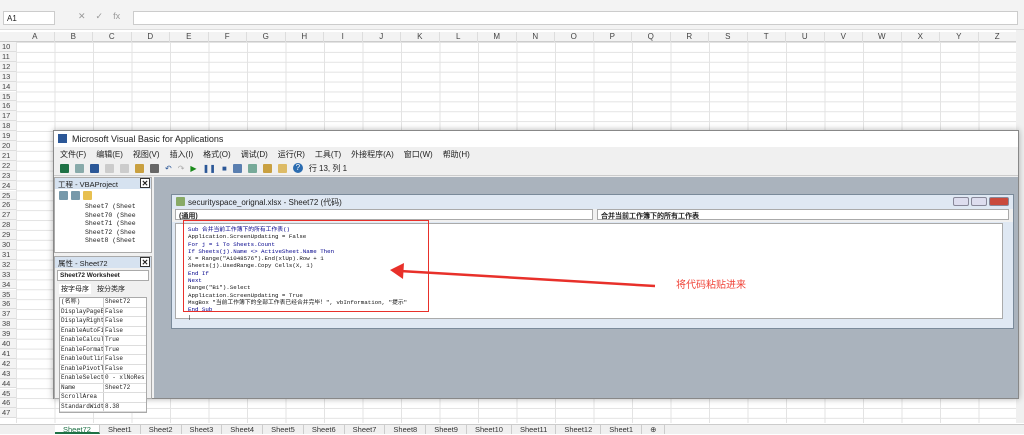 This screenshot has height=435, width=1024. I want to click on annotation-text: 将代码粘贴进来, so click(711, 285).